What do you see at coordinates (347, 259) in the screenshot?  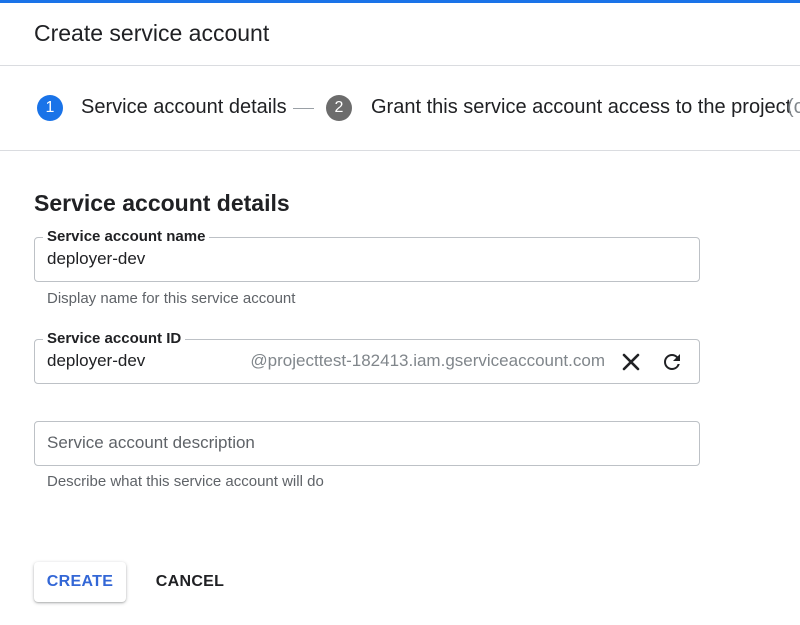 I see `service-account-name-input` at bounding box center [347, 259].